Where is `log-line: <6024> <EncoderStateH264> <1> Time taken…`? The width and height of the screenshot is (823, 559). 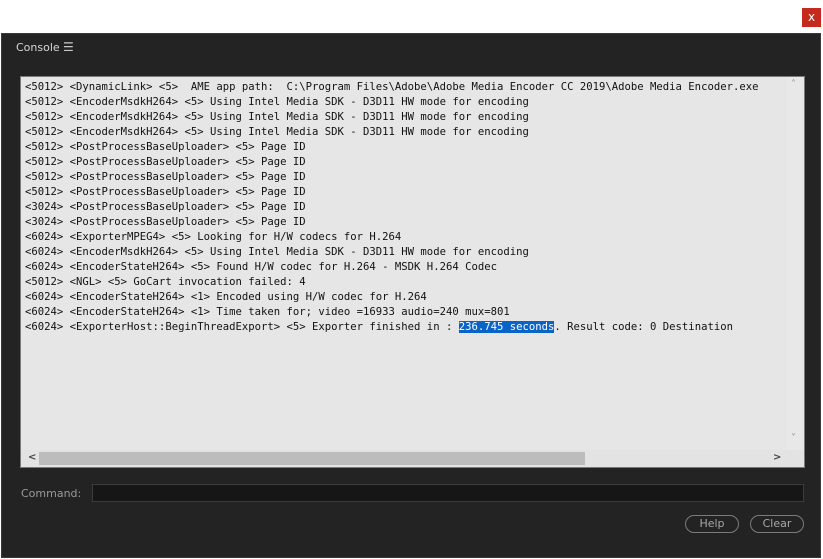
log-line: <6024> <EncoderStateH264> <1> Time taken… is located at coordinates (267, 312).